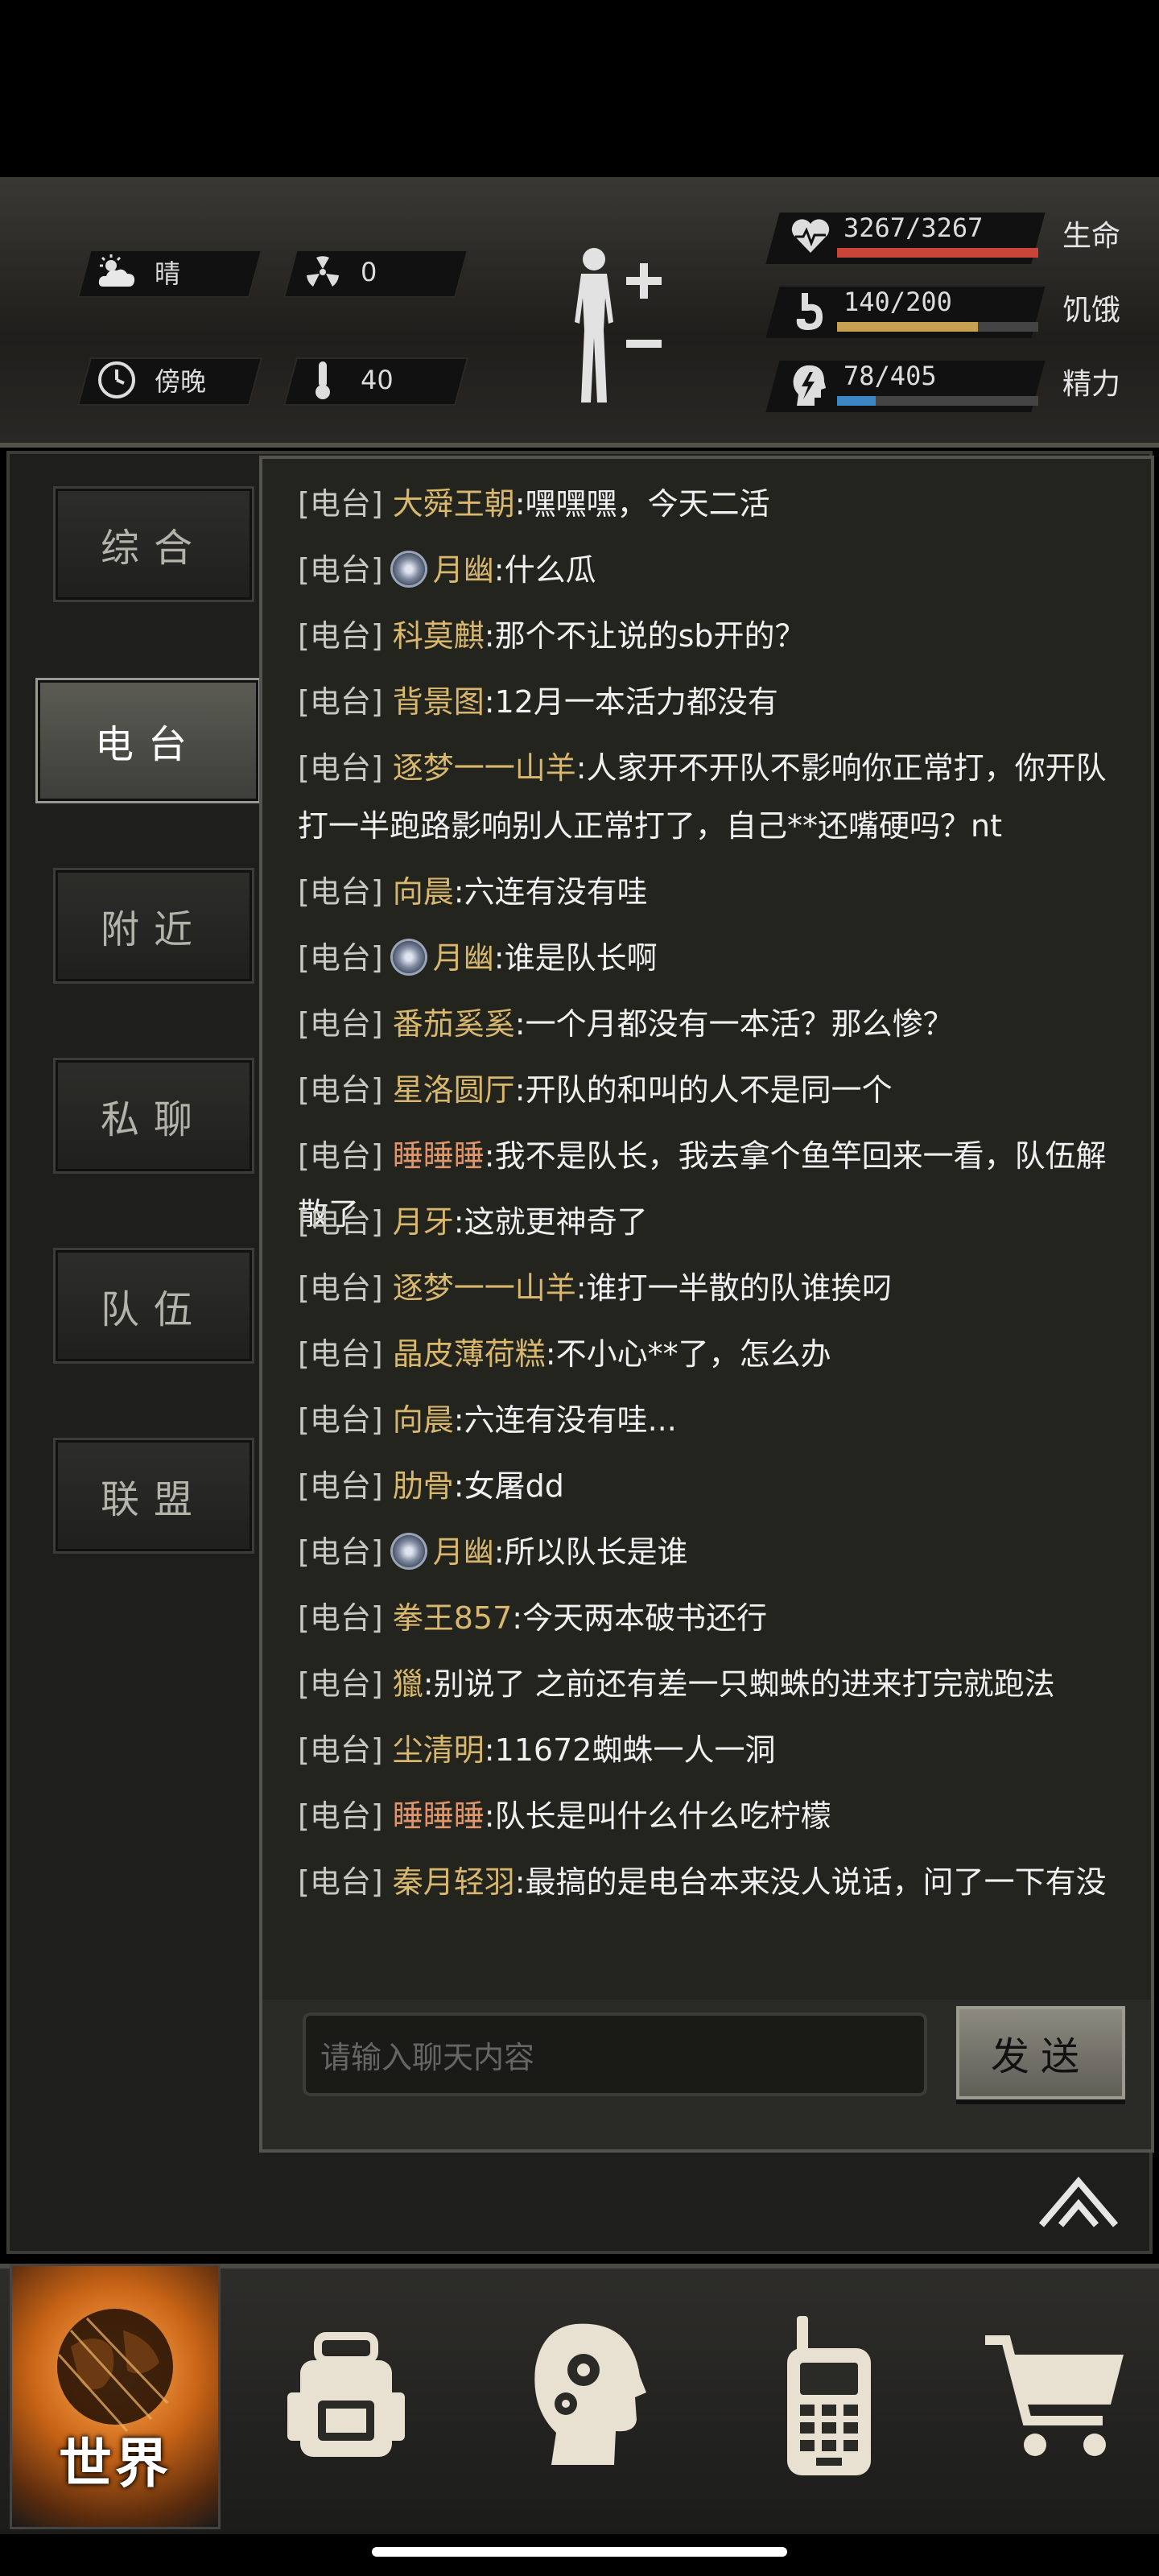 The image size is (1159, 2576). I want to click on message-text: :谁是队长啊, so click(575, 958).